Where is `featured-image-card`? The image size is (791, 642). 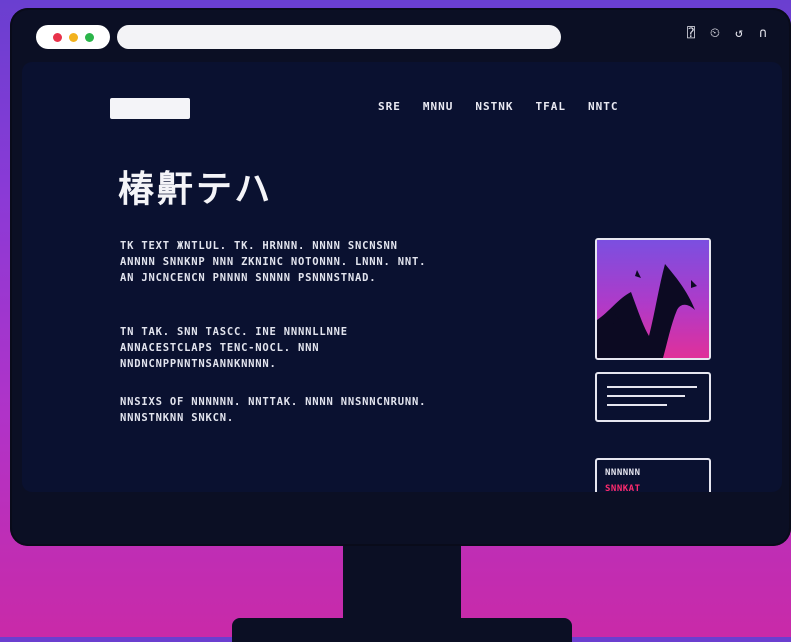
featured-image-card is located at coordinates (653, 299).